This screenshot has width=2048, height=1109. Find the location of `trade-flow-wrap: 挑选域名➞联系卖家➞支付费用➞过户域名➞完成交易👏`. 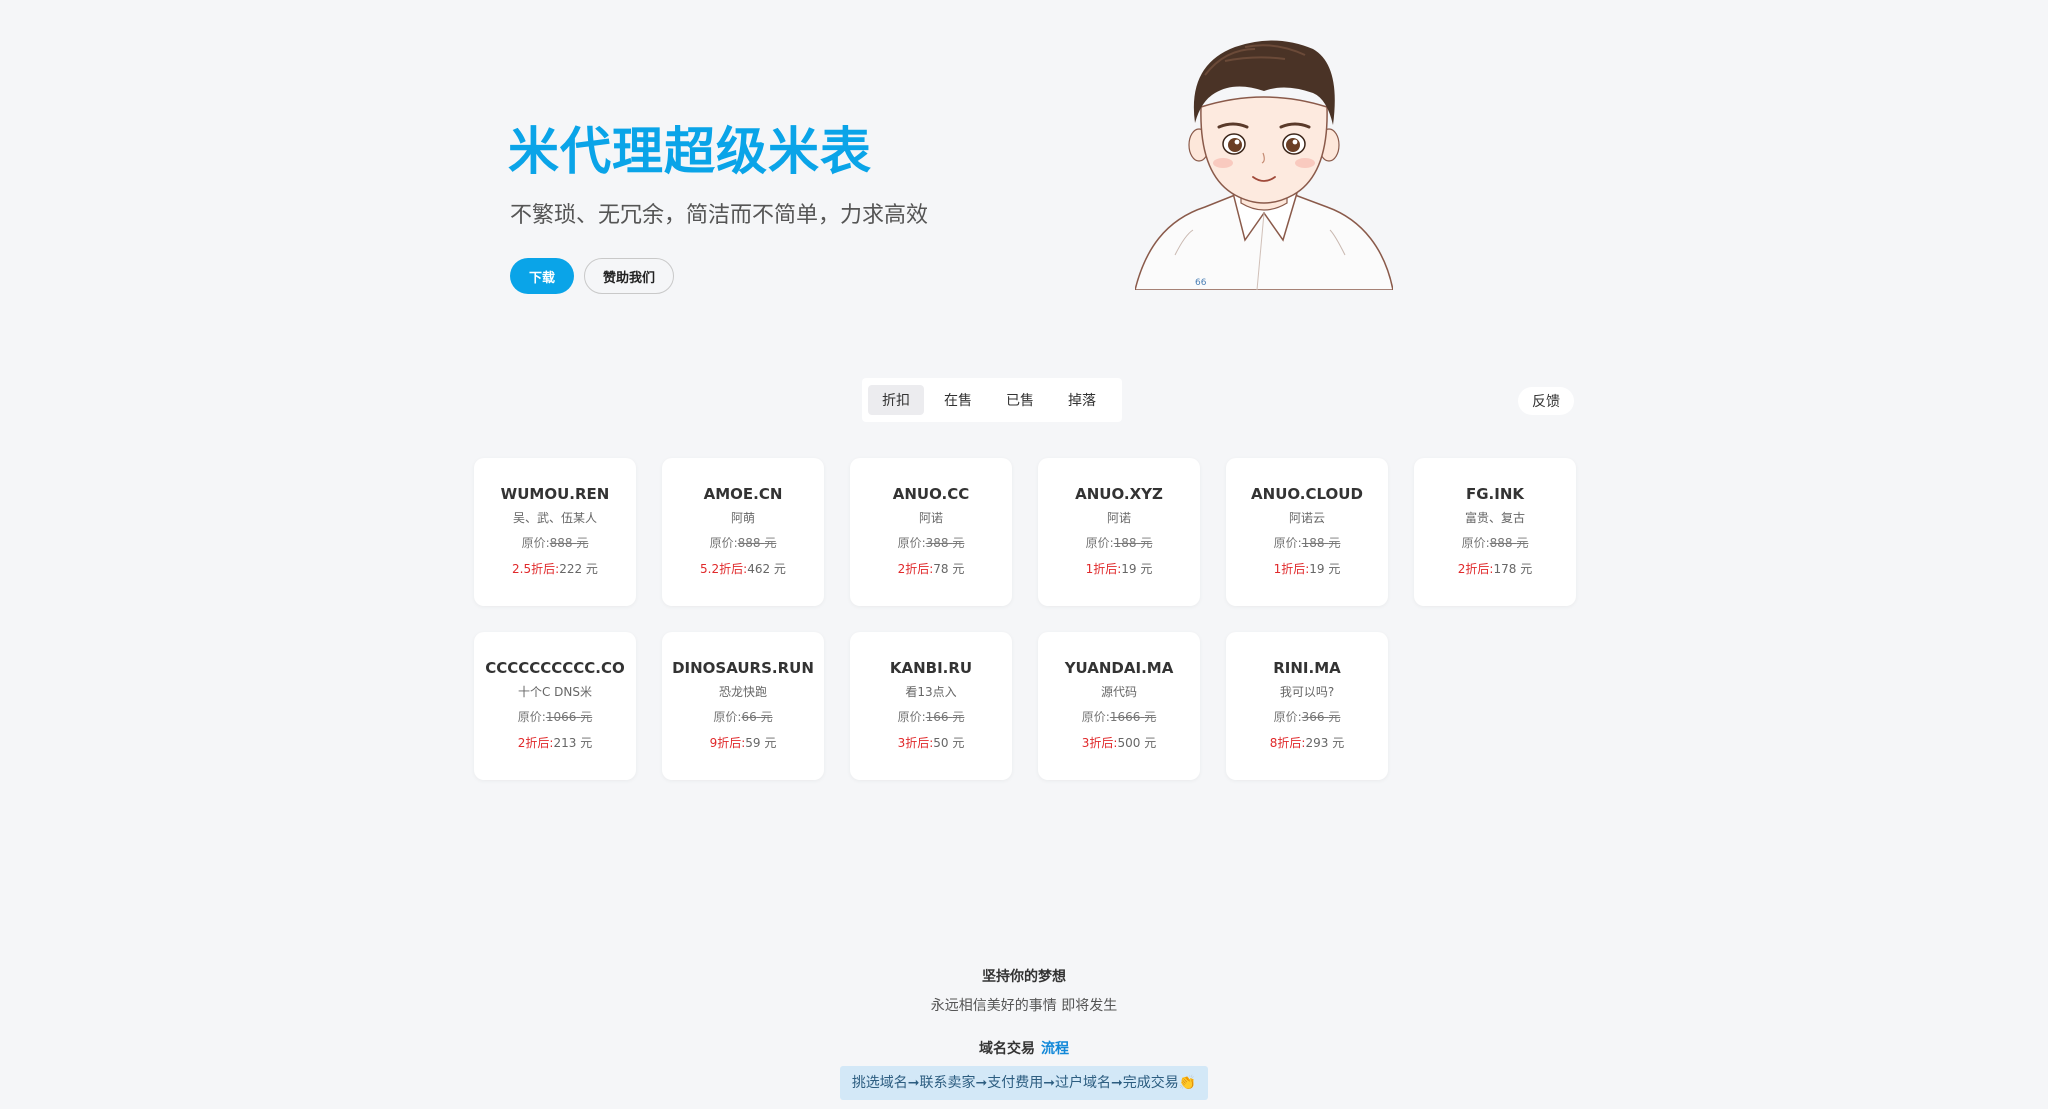

trade-flow-wrap: 挑选域名➞联系卖家➞支付费用➞过户域名➞完成交易👏 is located at coordinates (1024, 1083).